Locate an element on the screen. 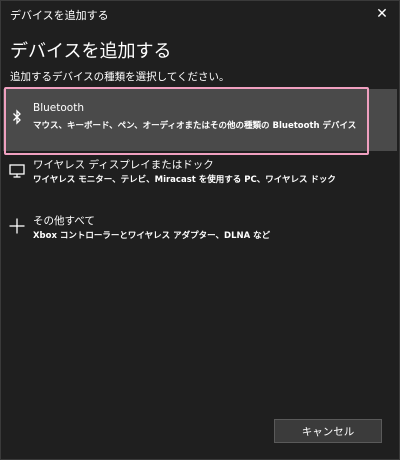 The image size is (400, 460). window-title: デバイスを追加する is located at coordinates (59, 15).